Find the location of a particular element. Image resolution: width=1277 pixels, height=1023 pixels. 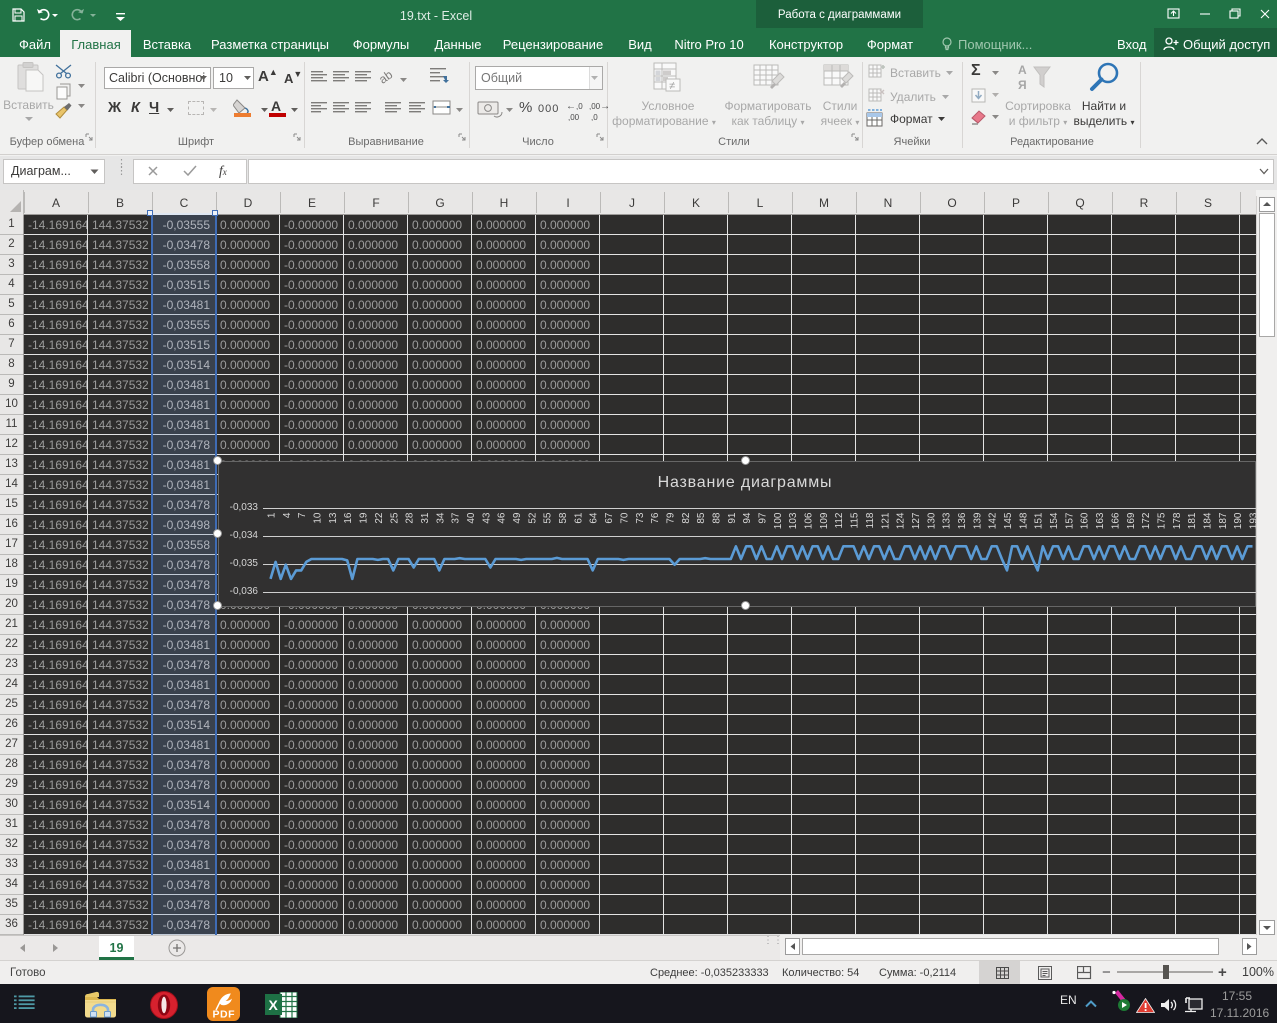

svg-text: 28 is located at coordinates (410, 518).